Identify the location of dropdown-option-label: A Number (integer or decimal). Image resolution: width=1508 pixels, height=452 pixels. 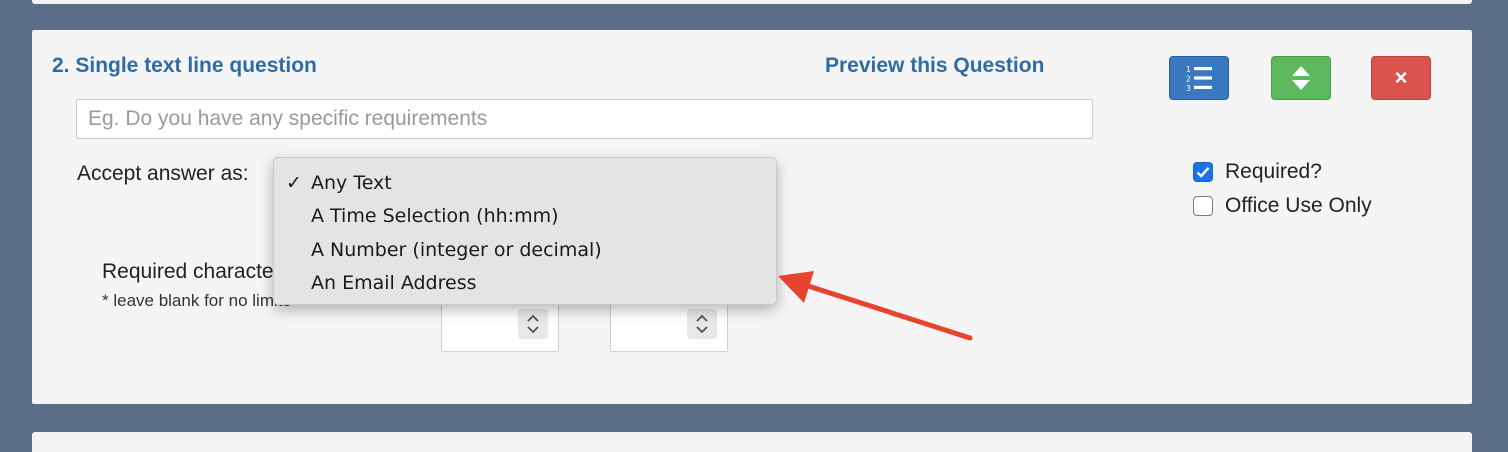
(456, 250).